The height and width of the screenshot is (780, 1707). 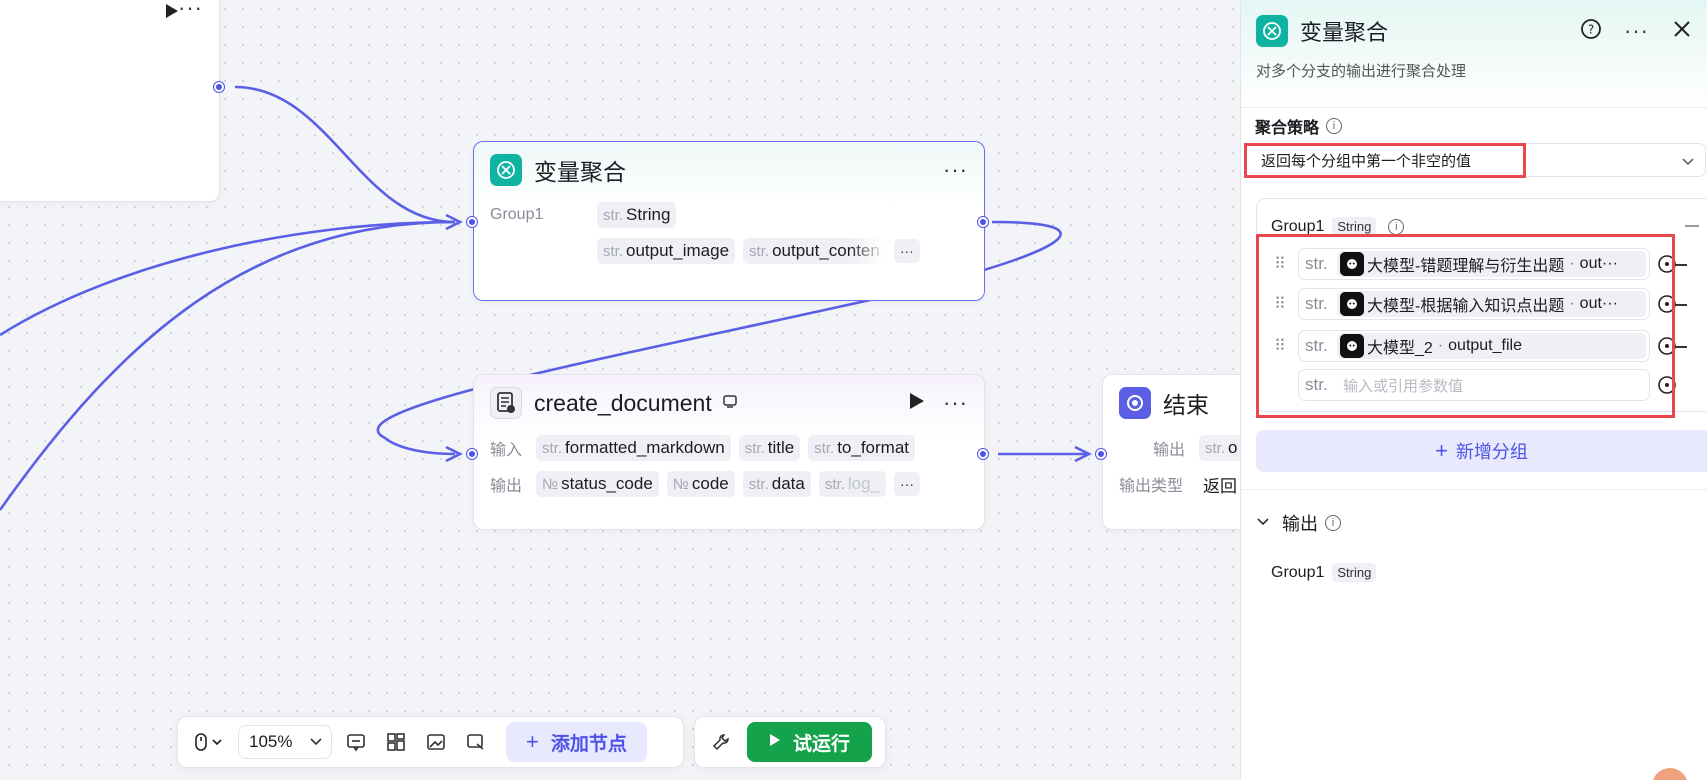 What do you see at coordinates (588, 744) in the screenshot?
I see `add-node-label: 添加节点` at bounding box center [588, 744].